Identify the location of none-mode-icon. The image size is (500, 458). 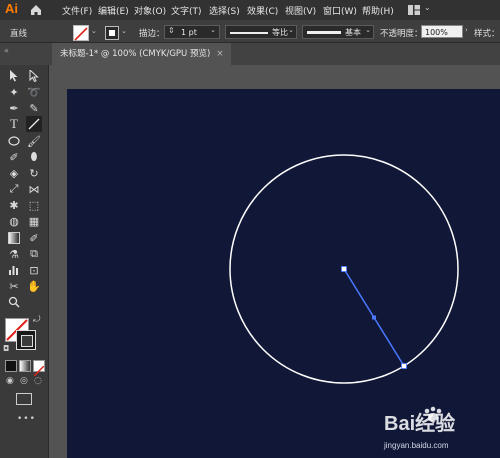
(39, 368).